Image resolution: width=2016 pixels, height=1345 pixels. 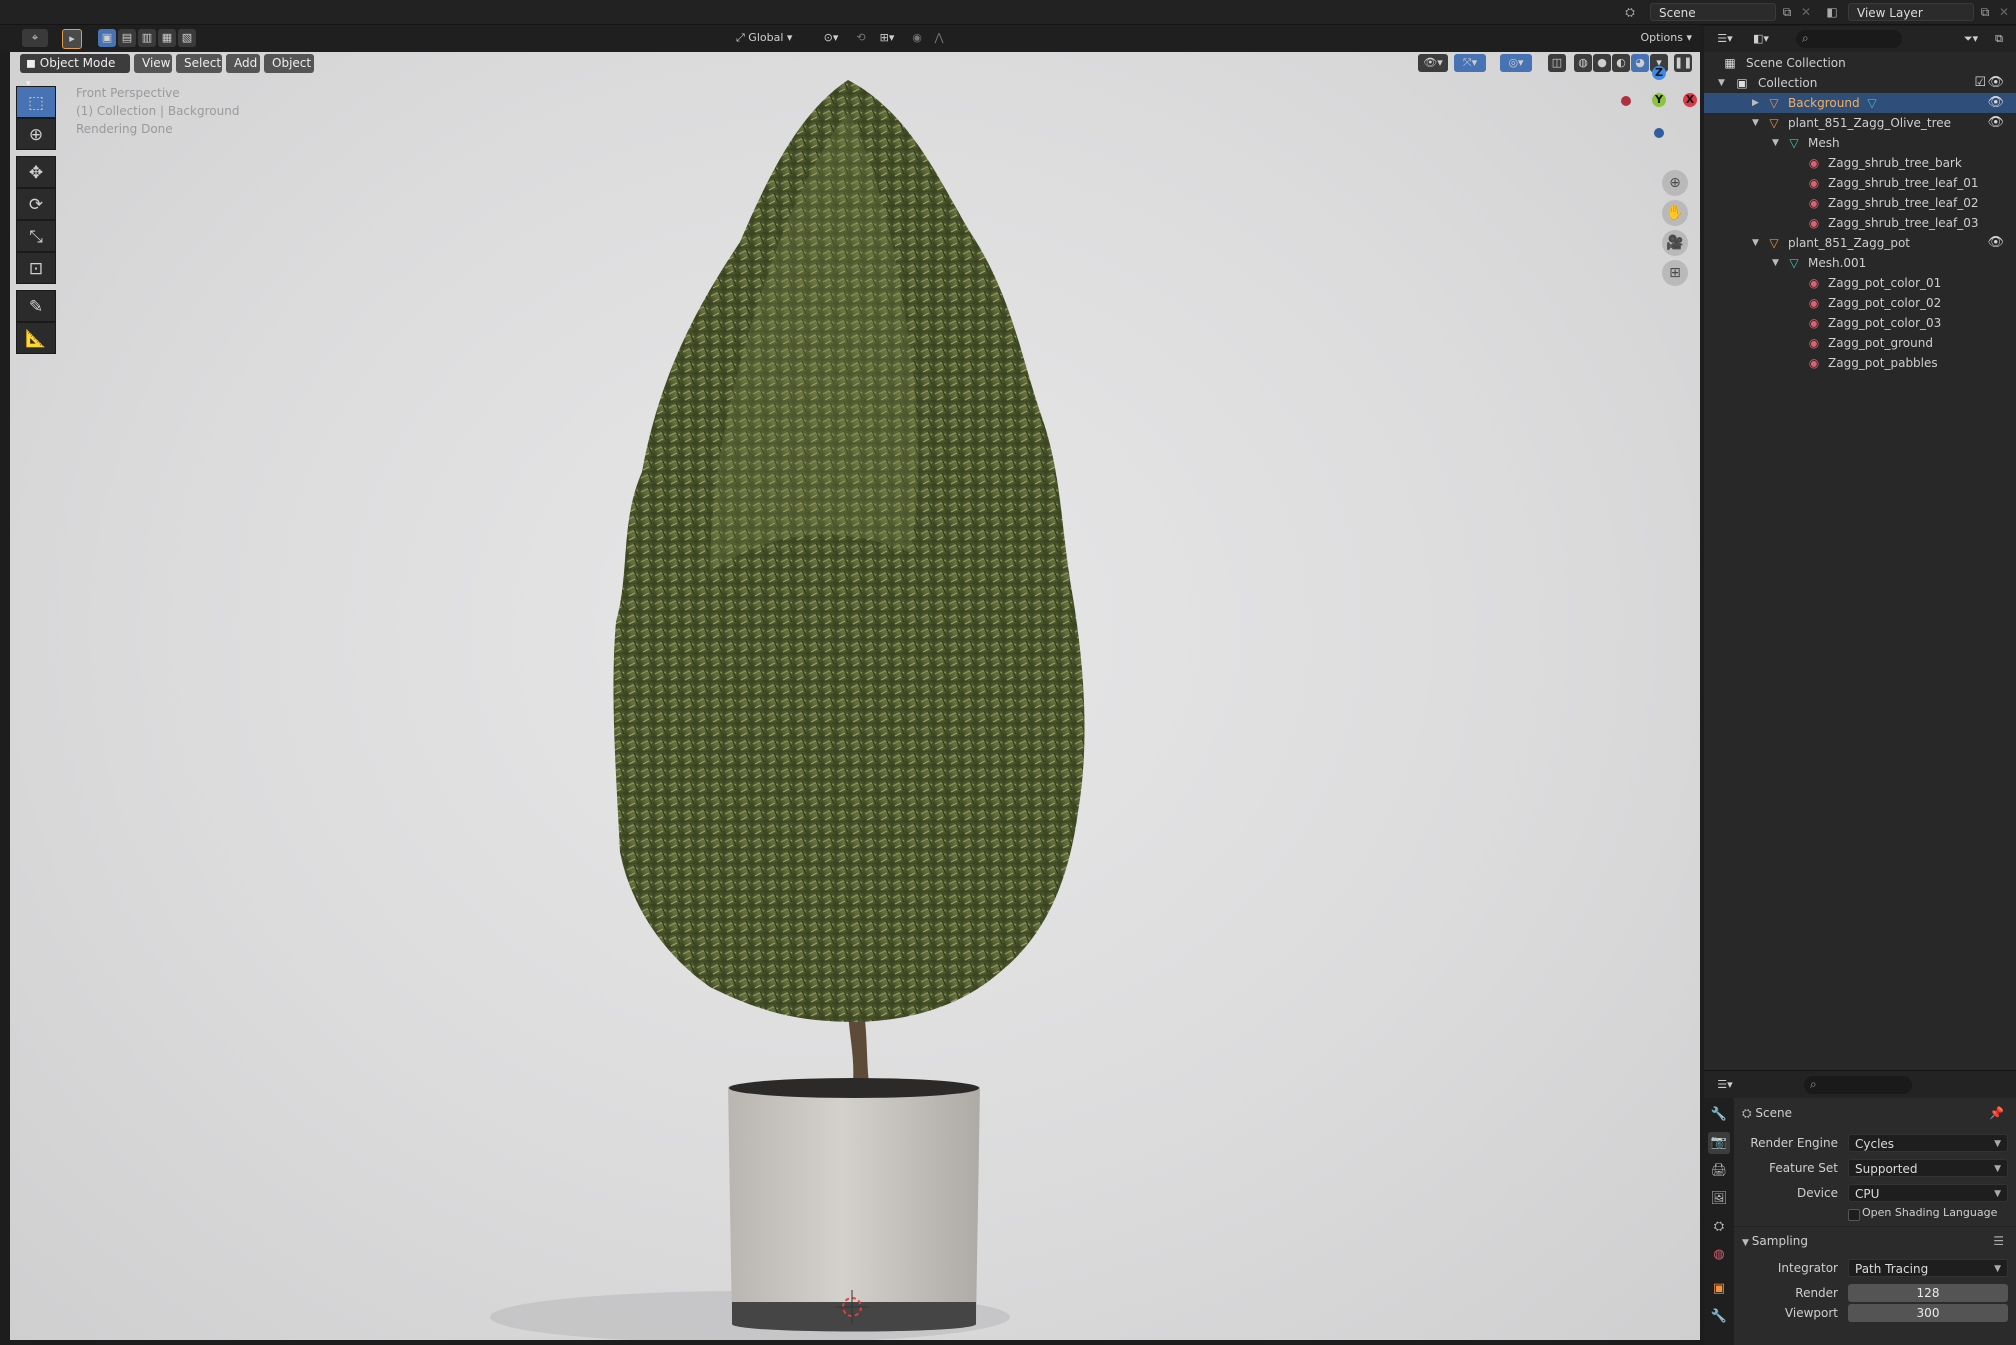 What do you see at coordinates (1997, 1169) in the screenshot?
I see `chevron-down-icon: ▼` at bounding box center [1997, 1169].